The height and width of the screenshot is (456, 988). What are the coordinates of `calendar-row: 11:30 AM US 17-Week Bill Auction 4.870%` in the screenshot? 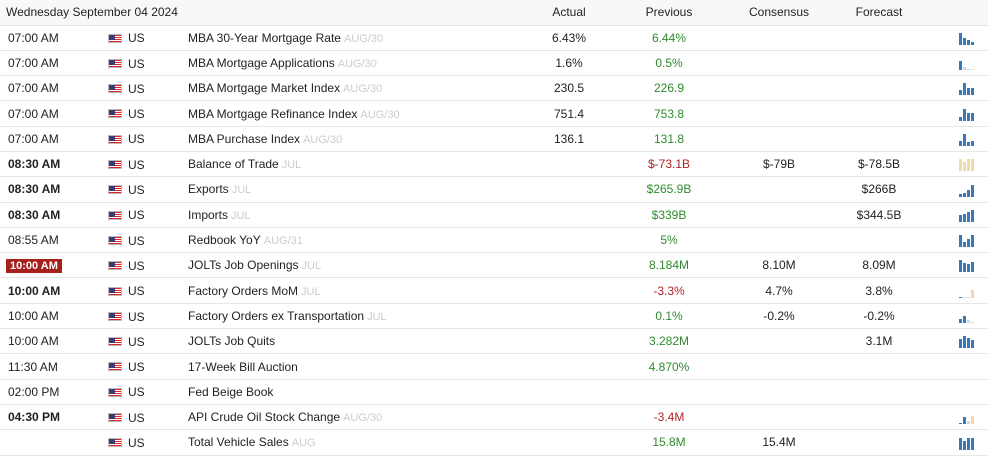 It's located at (494, 366).